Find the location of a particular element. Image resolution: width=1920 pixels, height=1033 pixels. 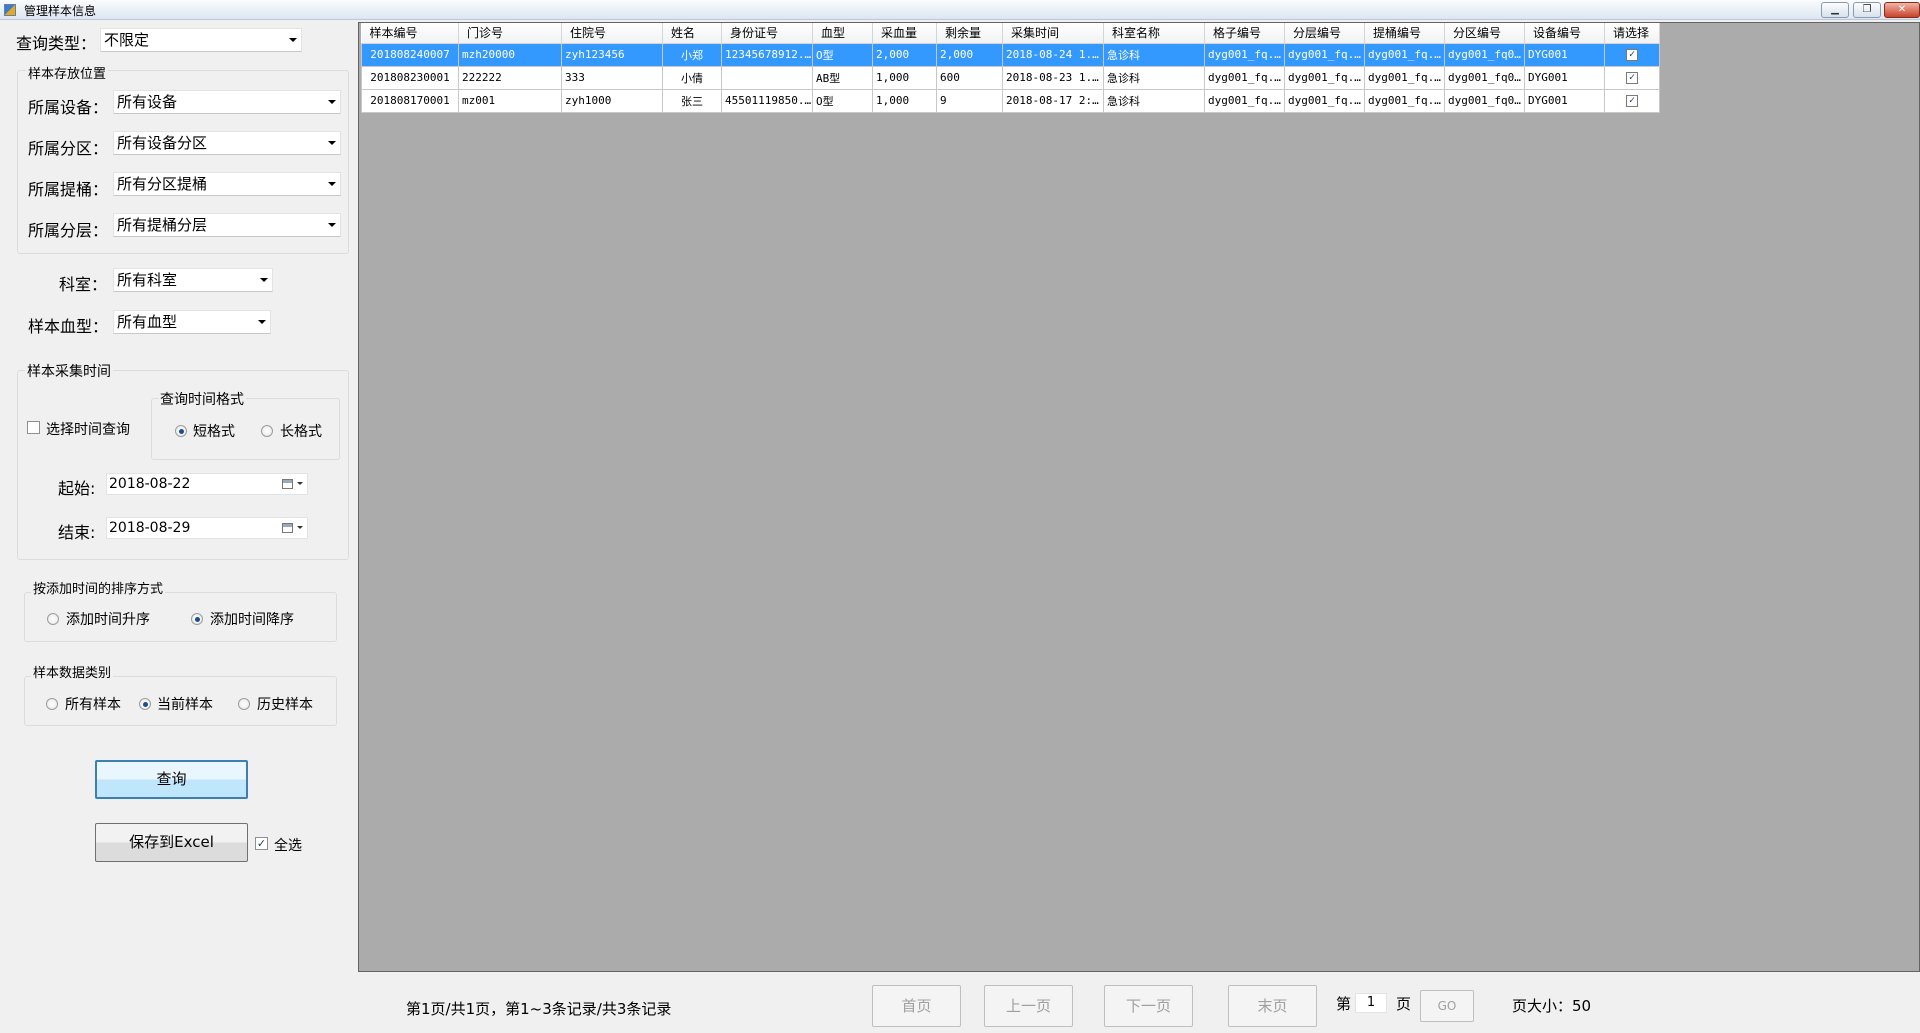

column-header: 剩余量 is located at coordinates (969, 33).